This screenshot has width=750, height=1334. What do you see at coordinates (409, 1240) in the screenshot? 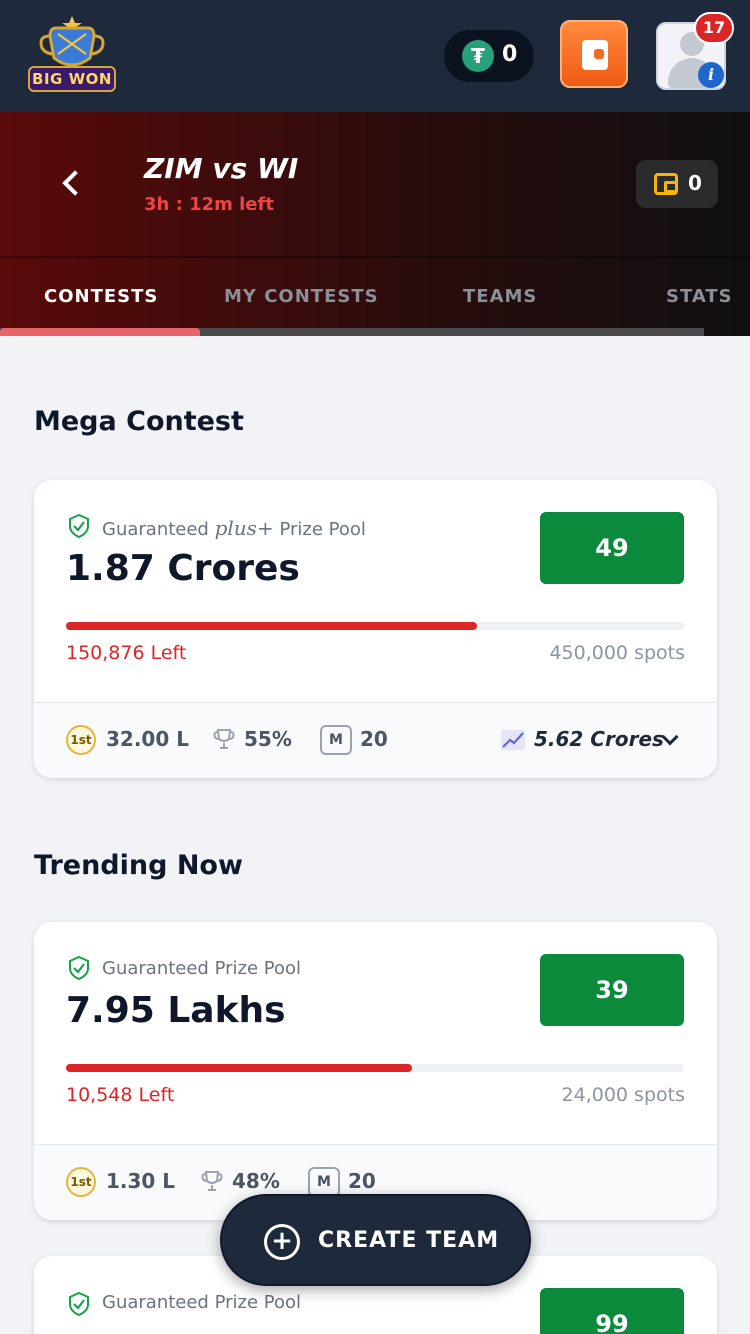
I see `create-team-label: CREATE TEAM` at bounding box center [409, 1240].